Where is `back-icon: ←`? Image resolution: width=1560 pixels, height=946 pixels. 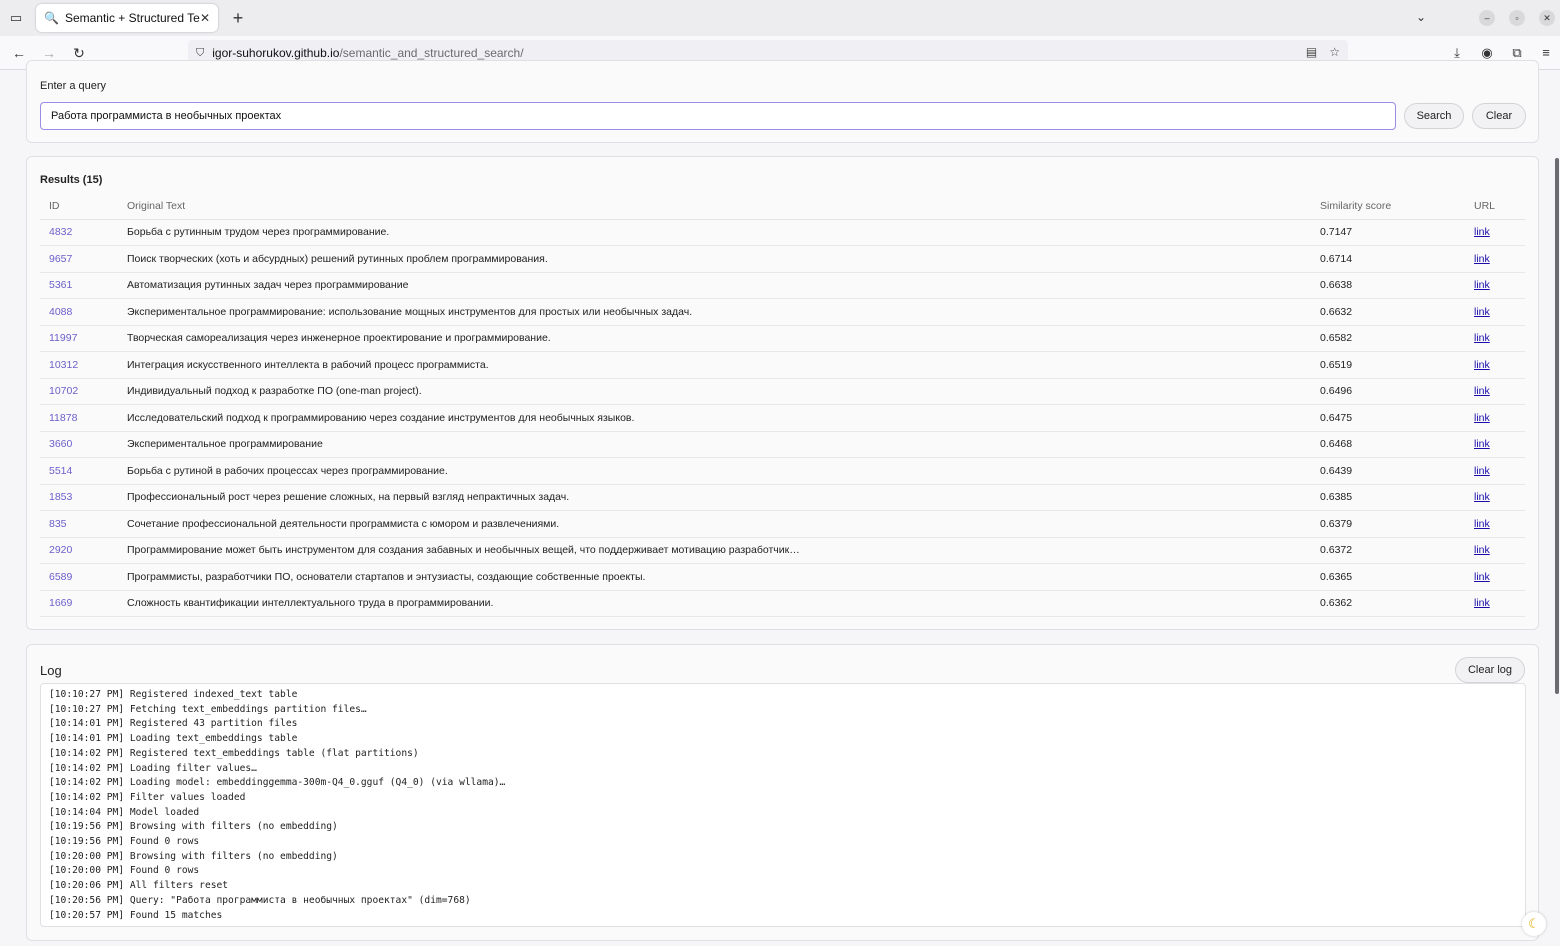
back-icon: ← is located at coordinates (19, 53).